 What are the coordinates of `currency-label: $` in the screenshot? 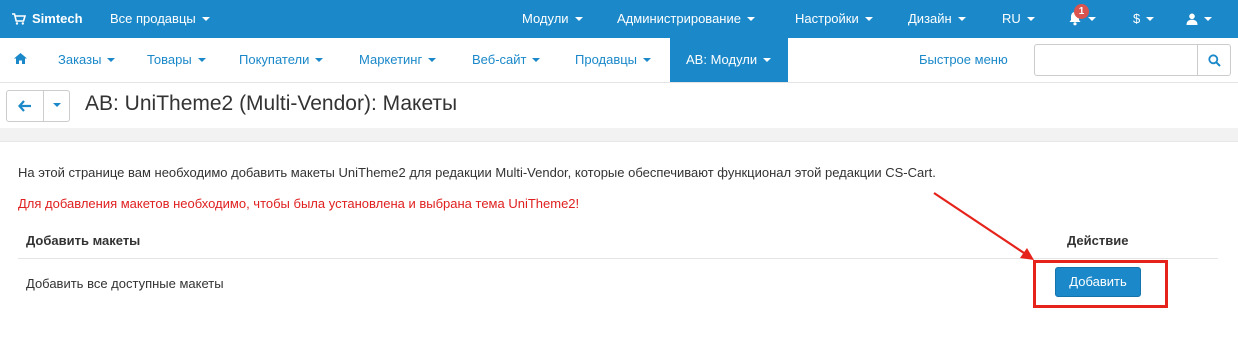 It's located at (1137, 18).